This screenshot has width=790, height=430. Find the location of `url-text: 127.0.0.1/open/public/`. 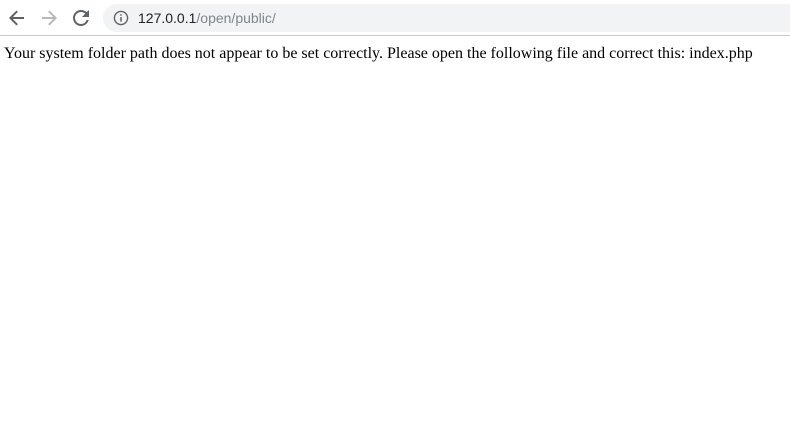

url-text: 127.0.0.1/open/public/ is located at coordinates (207, 18).